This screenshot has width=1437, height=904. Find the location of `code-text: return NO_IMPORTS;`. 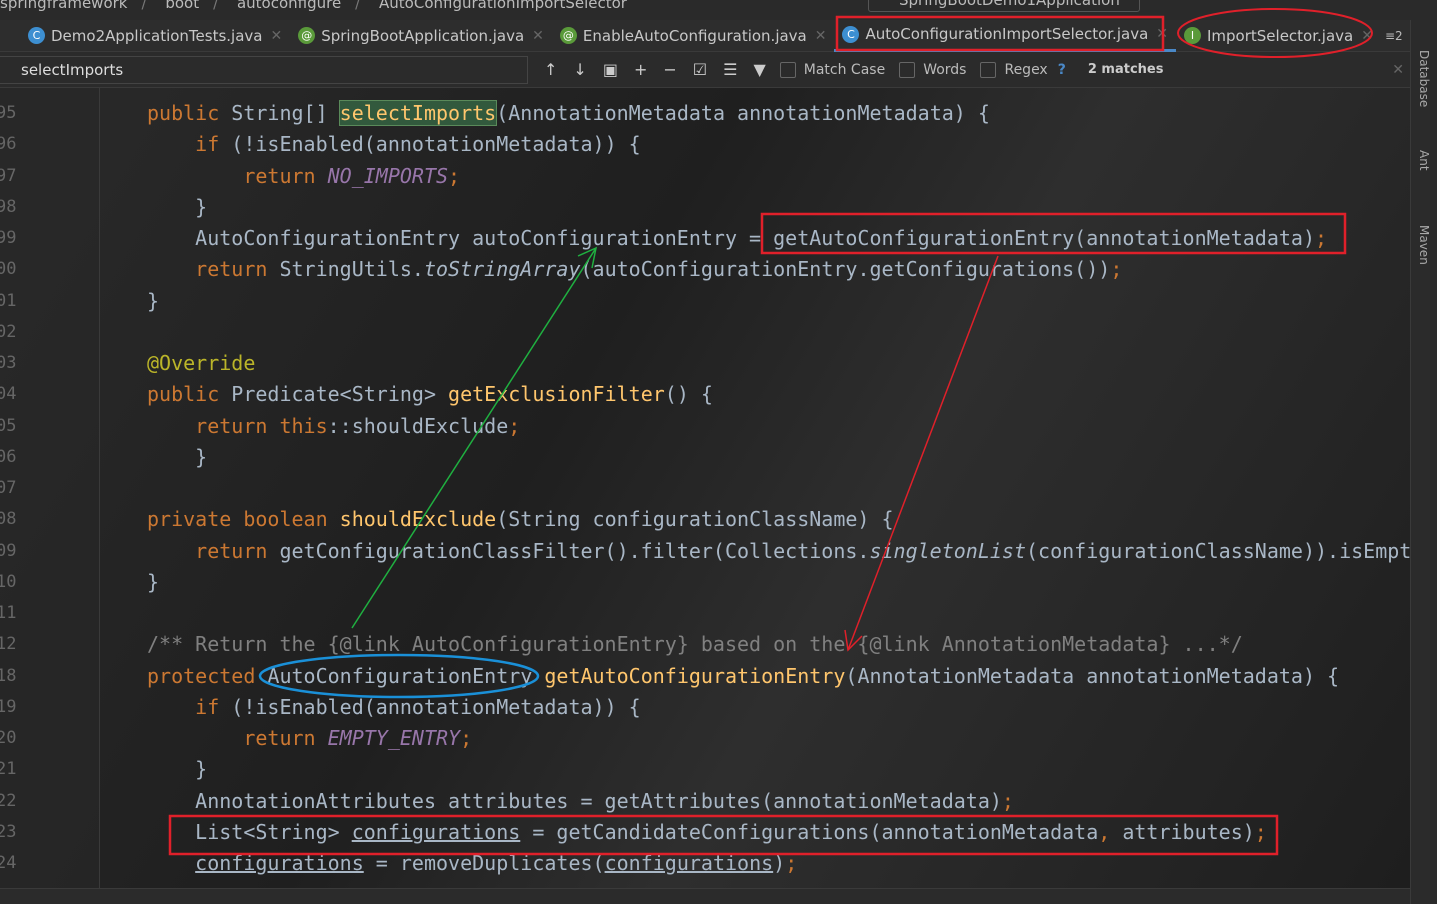

code-text: return NO_IMPORTS; is located at coordinates (303, 176).